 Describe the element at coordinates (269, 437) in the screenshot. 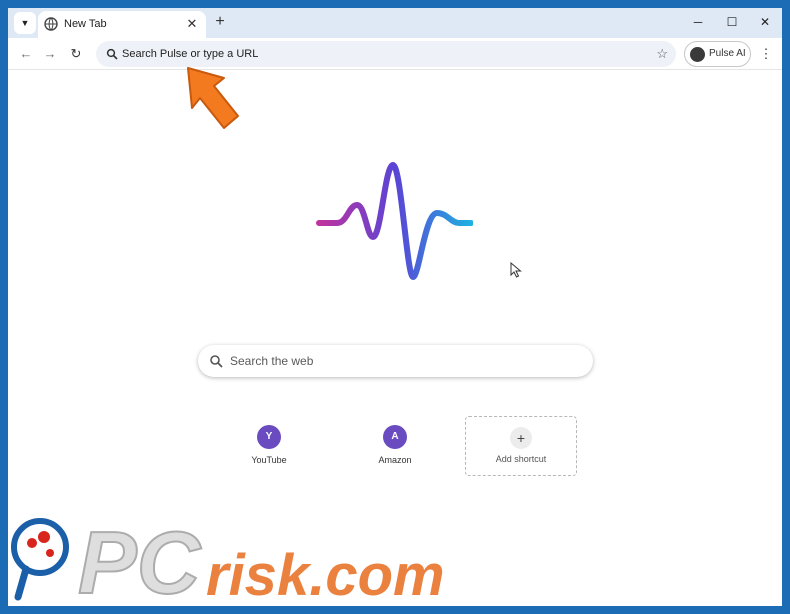

I see `youtube-avatar-icon: Y` at that location.